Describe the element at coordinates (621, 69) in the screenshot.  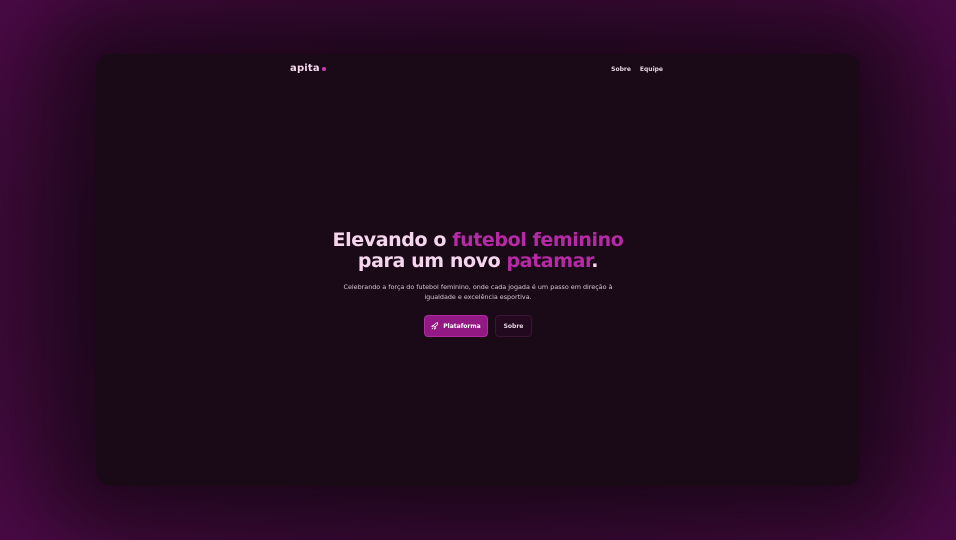
I see `nav-link-sobre: Sobre` at that location.